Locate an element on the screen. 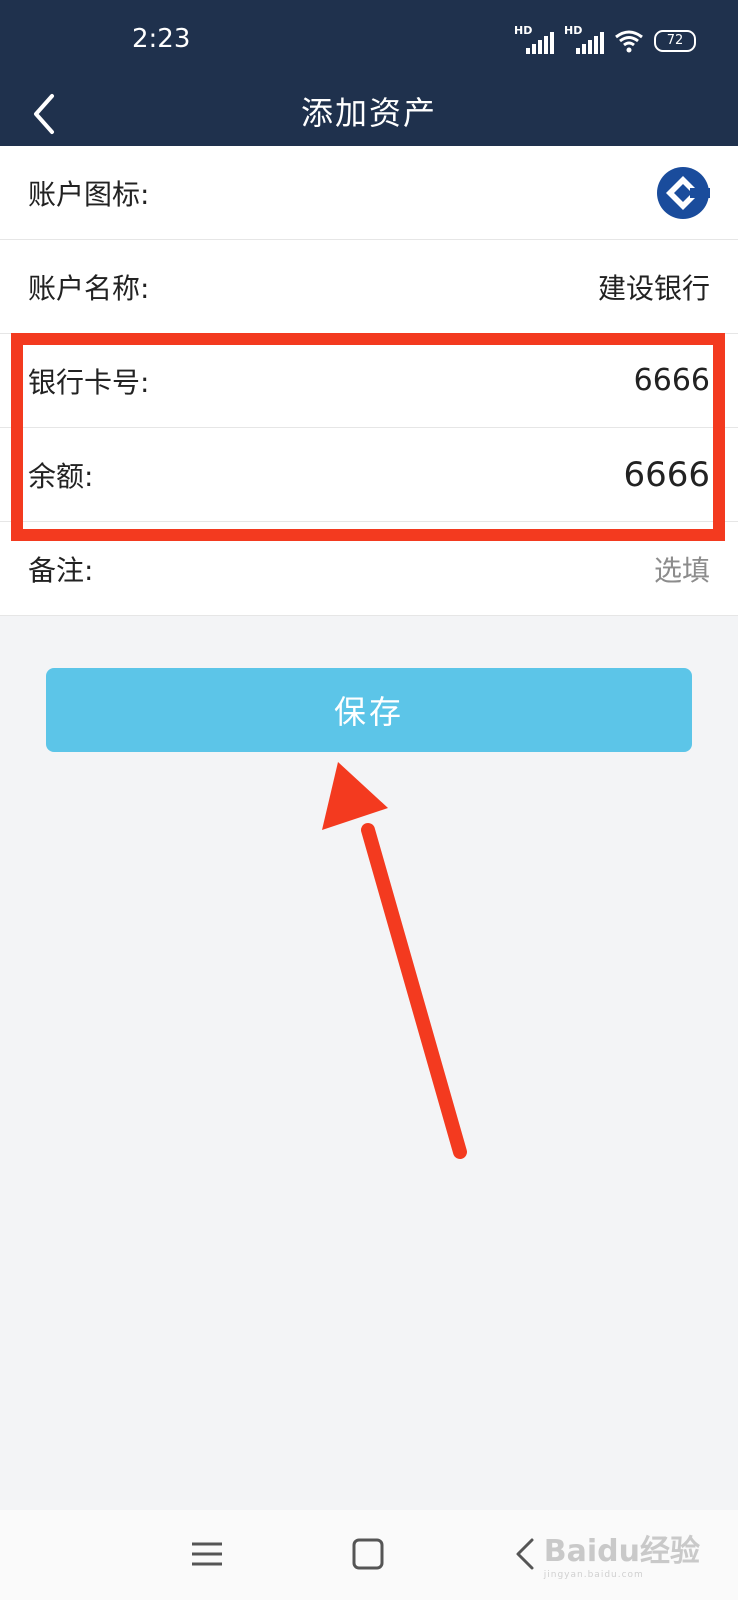  signal-icon-2: HD is located at coordinates (584, 39).